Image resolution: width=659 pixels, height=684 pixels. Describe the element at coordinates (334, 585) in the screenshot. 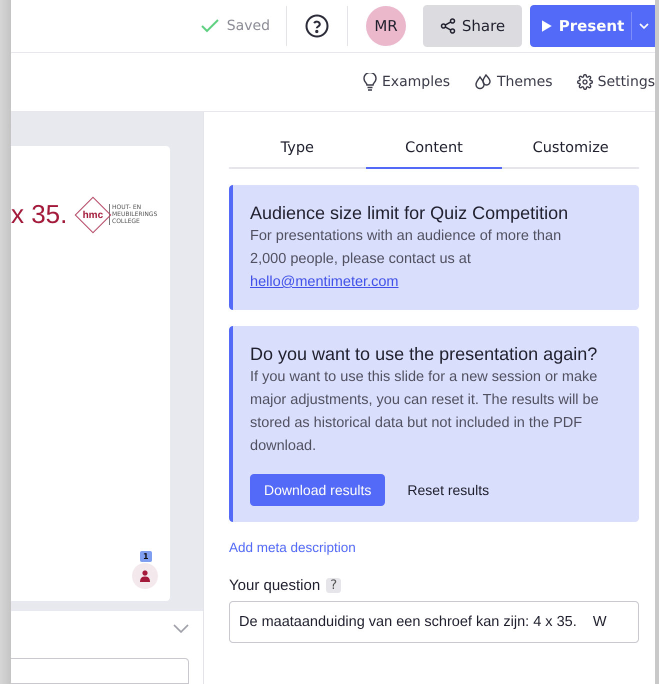

I see `help-button: ?` at that location.